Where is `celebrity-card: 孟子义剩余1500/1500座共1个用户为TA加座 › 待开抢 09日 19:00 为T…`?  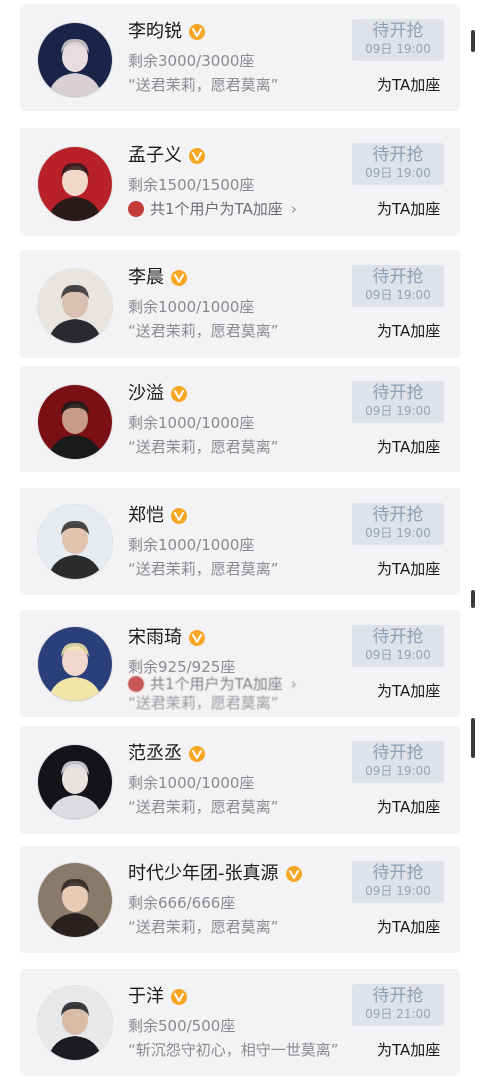 celebrity-card: 孟子义剩余1500/1500座共1个用户为TA加座 › 待开抢 09日 19:00 为T… is located at coordinates (240, 182).